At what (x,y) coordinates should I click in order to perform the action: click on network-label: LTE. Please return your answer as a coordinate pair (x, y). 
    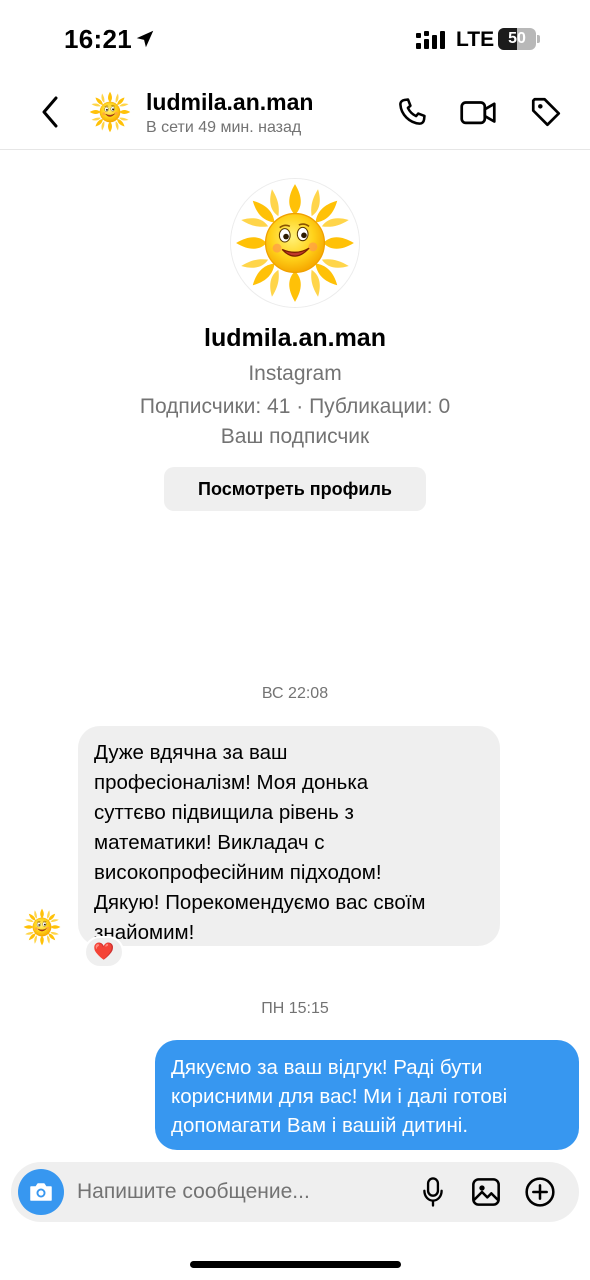
    Looking at the image, I should click on (475, 39).